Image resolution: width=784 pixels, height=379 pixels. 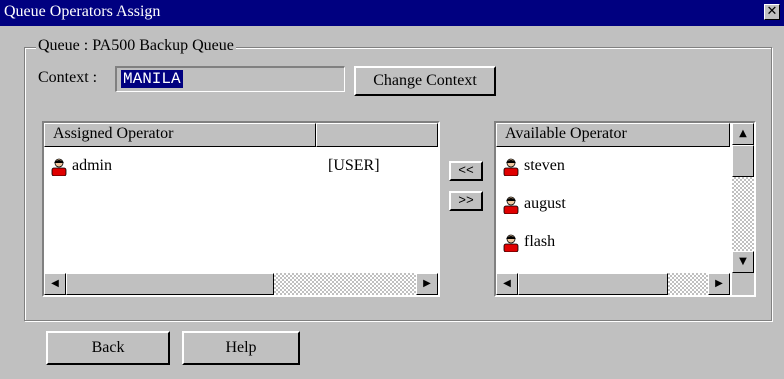 What do you see at coordinates (466, 171) in the screenshot?
I see `add-operator-button: <<` at bounding box center [466, 171].